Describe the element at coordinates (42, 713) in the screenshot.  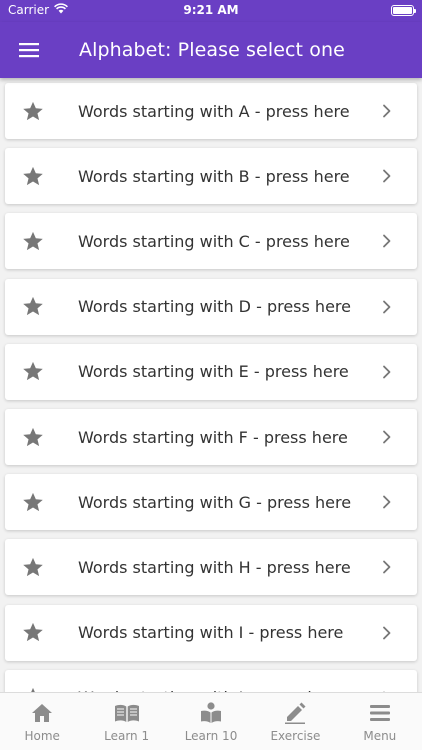
I see `home-icon` at that location.